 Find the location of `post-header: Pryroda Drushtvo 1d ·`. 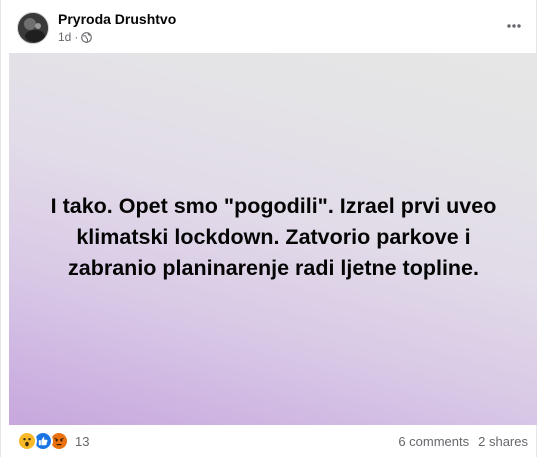

post-header: Pryroda Drushtvo 1d · is located at coordinates (269, 26).